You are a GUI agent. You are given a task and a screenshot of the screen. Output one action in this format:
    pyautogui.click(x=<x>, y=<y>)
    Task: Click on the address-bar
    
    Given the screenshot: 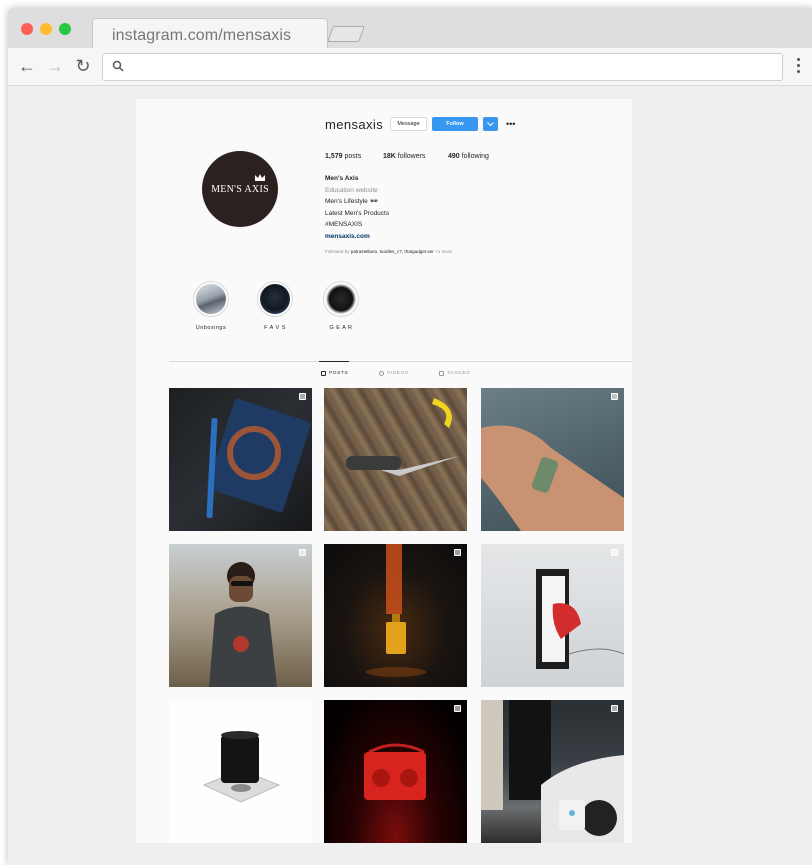 What is the action you would take?
    pyautogui.click(x=442, y=67)
    